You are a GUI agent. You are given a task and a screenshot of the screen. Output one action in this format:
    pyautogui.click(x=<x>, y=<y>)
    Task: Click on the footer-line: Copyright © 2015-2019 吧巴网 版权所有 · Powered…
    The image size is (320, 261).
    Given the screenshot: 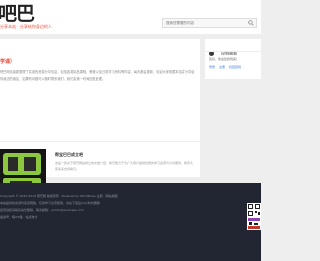 What is the action you would take?
    pyautogui.click(x=59, y=196)
    